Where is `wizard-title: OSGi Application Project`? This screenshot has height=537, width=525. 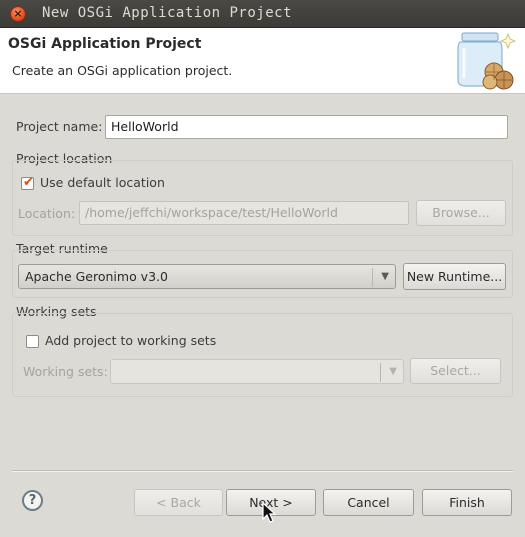 wizard-title: OSGi Application Project is located at coordinates (105, 44).